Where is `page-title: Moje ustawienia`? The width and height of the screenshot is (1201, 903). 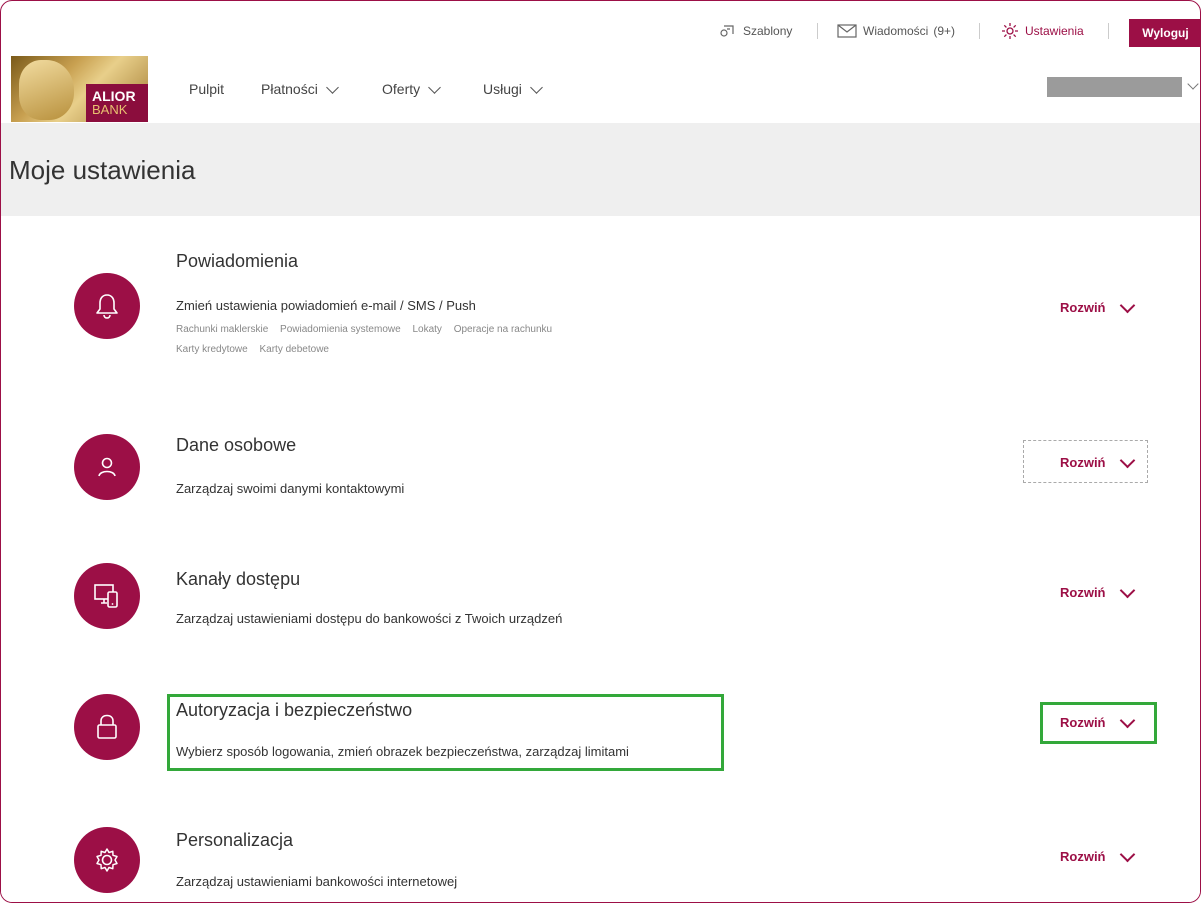
page-title: Moje ustawienia is located at coordinates (102, 170).